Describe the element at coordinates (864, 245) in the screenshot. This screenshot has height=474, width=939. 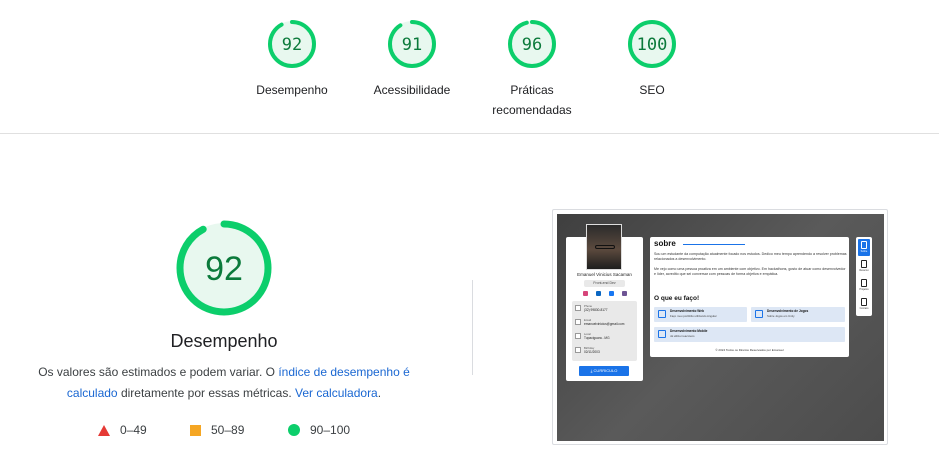
I see `user-icon` at that location.